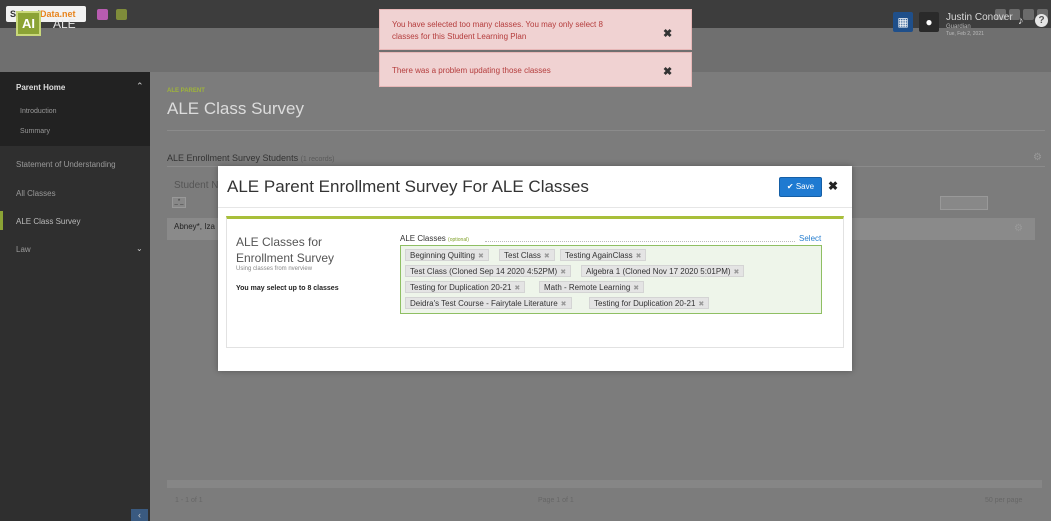 Image resolution: width=1051 pixels, height=521 pixels. What do you see at coordinates (964, 203) in the screenshot?
I see `grid-filter-input` at bounding box center [964, 203].